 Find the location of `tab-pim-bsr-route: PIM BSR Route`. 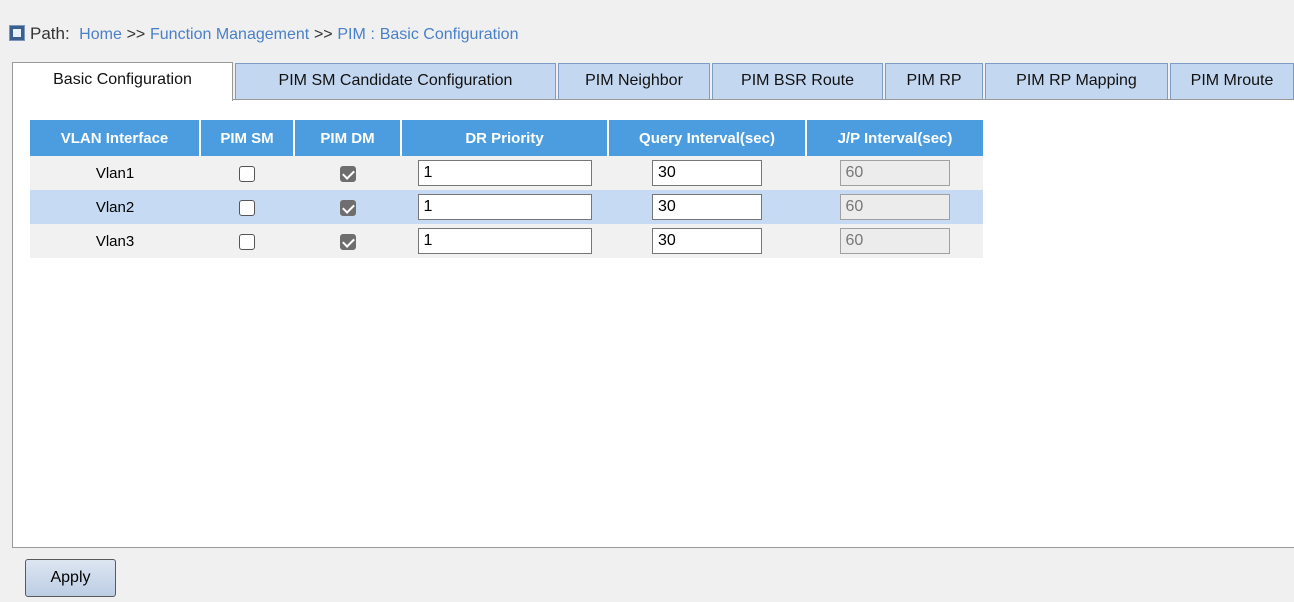

tab-pim-bsr-route: PIM BSR Route is located at coordinates (797, 81).